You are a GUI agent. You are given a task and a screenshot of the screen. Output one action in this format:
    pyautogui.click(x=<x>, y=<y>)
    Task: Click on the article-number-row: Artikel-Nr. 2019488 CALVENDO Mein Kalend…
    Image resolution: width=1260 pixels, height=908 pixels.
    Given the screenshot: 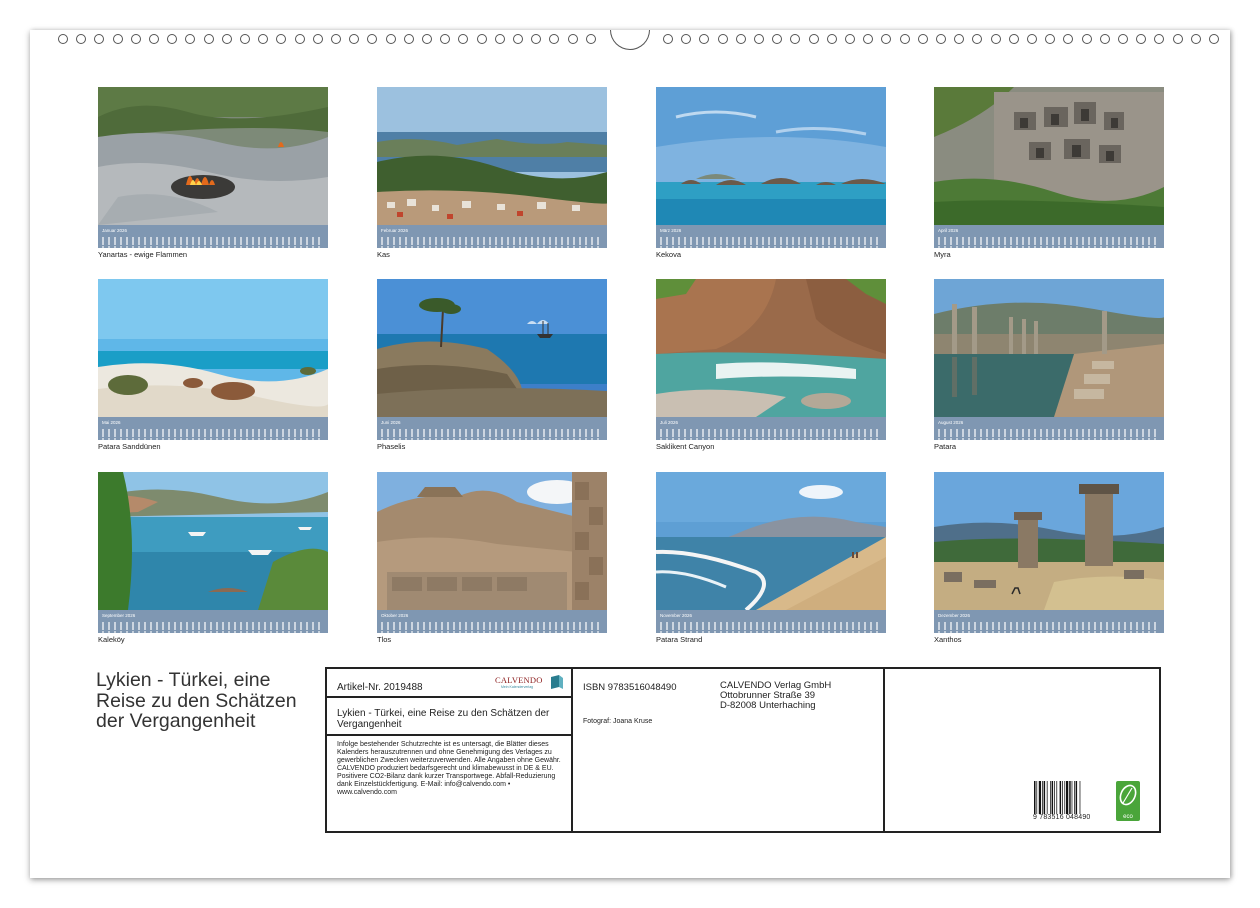 What is the action you would take?
    pyautogui.click(x=449, y=683)
    